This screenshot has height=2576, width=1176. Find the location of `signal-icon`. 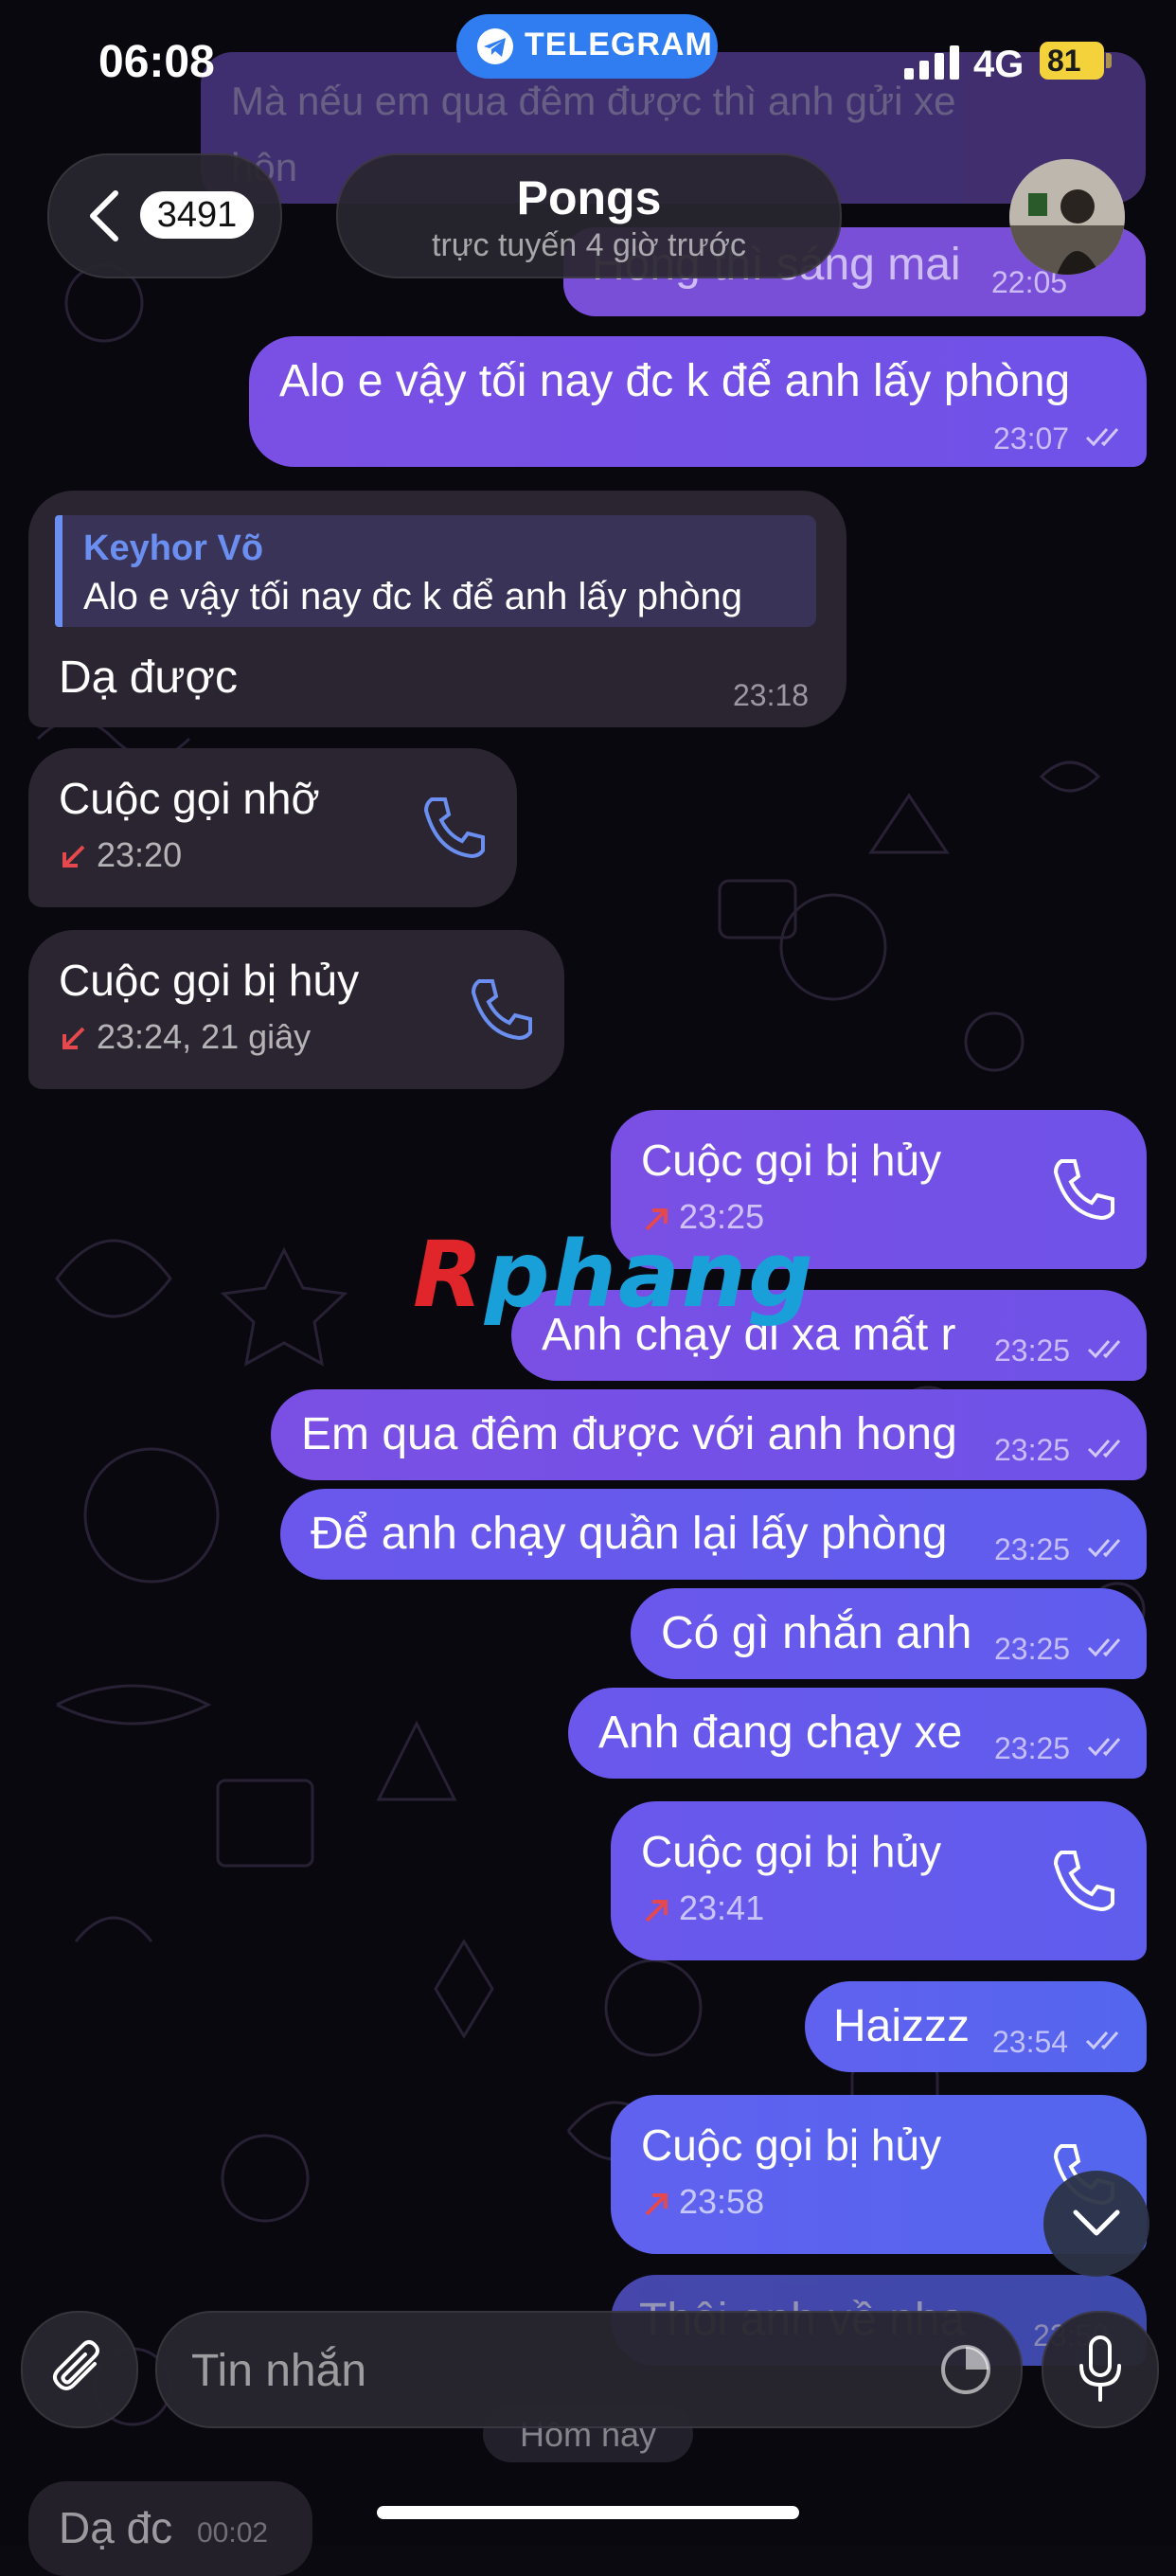

signal-icon is located at coordinates (931, 62).